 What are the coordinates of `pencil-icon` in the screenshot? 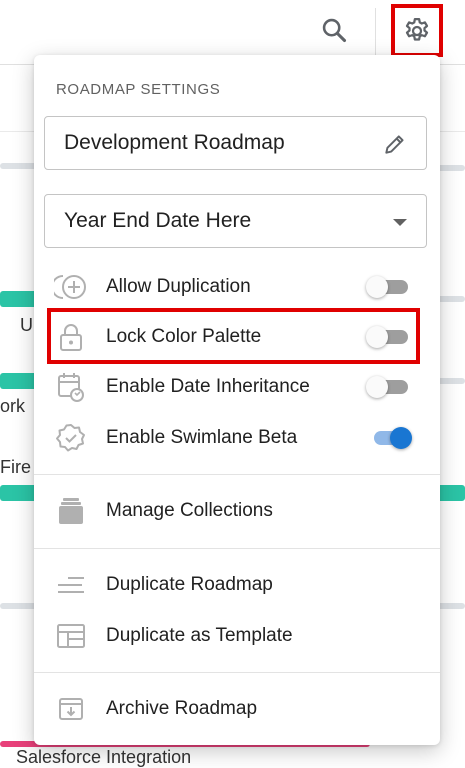 It's located at (395, 144).